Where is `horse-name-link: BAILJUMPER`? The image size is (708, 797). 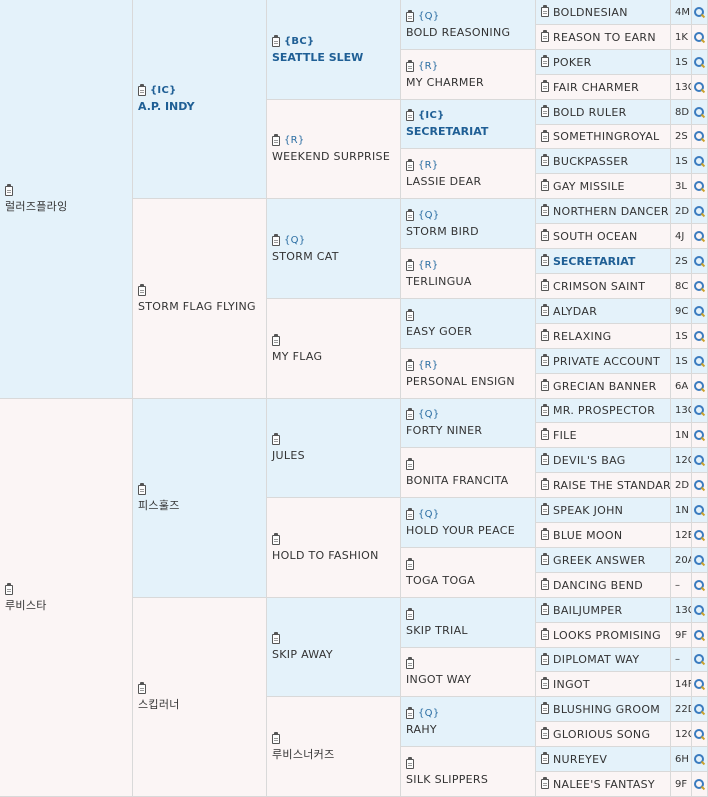 horse-name-link: BAILJUMPER is located at coordinates (587, 610).